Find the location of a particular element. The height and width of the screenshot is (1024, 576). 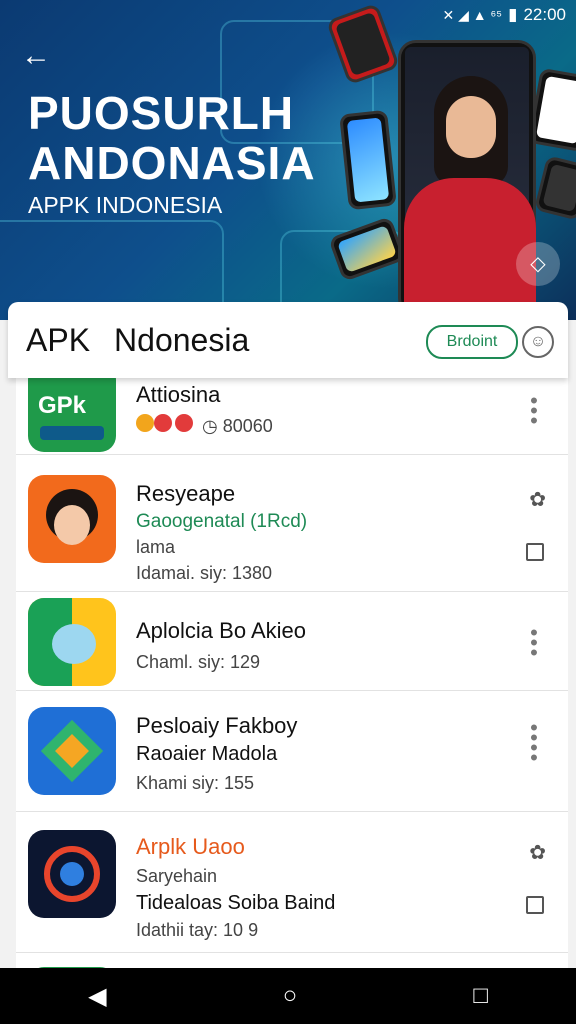

brand-part2: Ndonesia is located at coordinates (182, 340).